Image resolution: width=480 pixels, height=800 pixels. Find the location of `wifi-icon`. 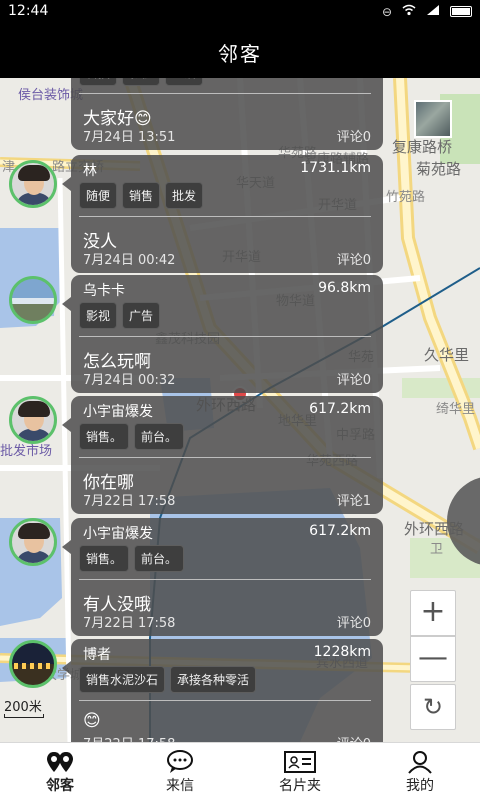

wifi-icon is located at coordinates (409, 11).